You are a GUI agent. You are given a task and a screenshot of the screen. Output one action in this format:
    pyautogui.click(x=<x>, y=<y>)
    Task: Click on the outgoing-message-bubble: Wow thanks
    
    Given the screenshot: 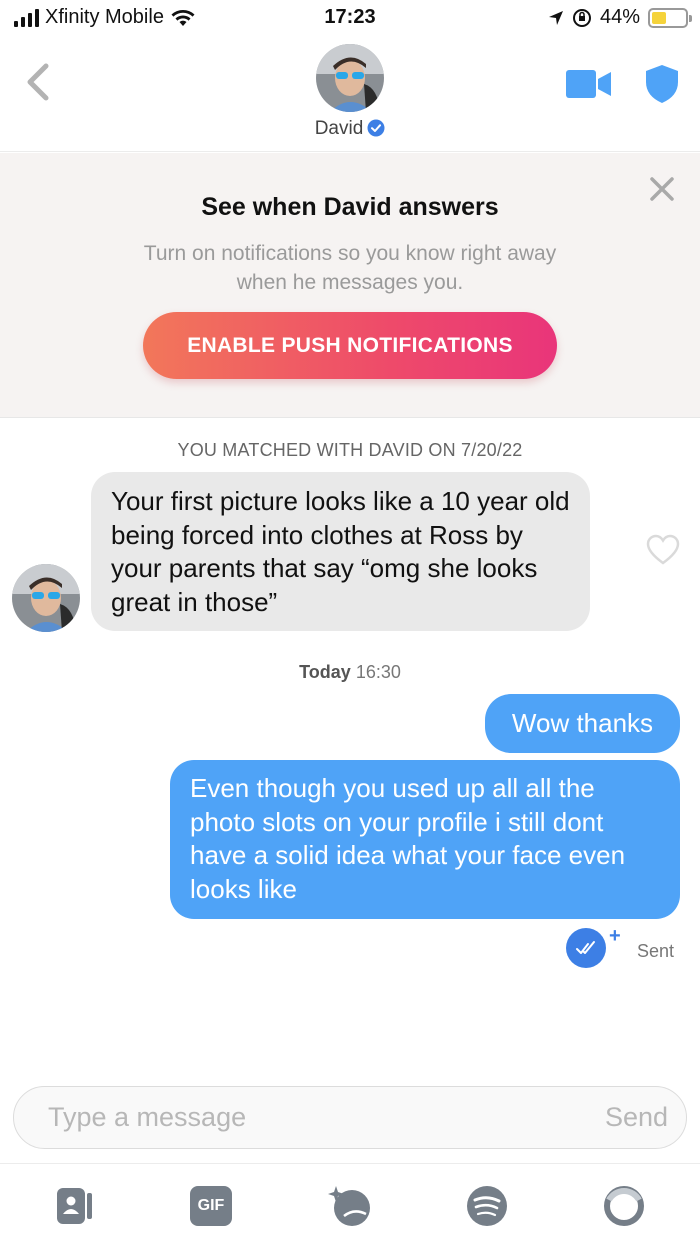 What is the action you would take?
    pyautogui.click(x=582, y=723)
    